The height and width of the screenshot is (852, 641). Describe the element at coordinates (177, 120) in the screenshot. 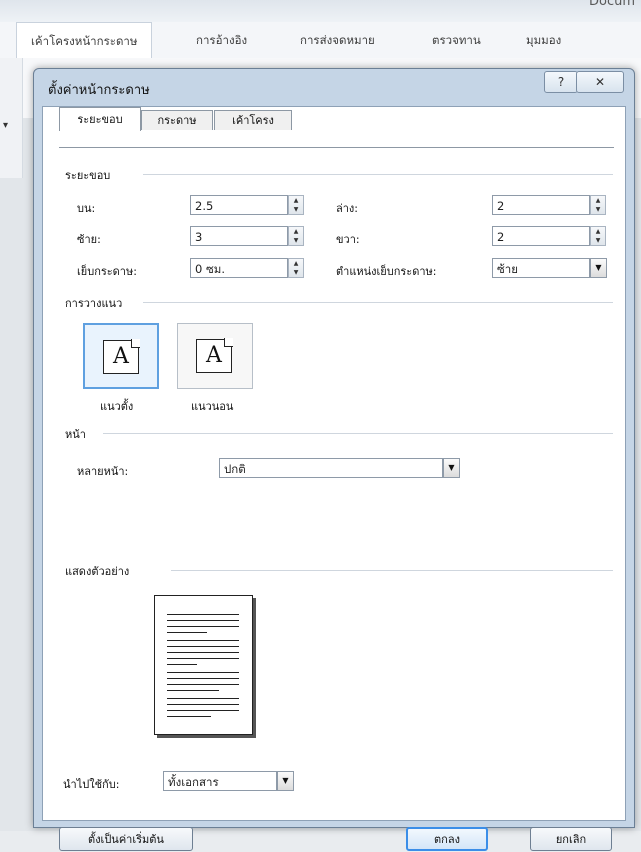

I see `tab-paper: กระดาษ` at that location.